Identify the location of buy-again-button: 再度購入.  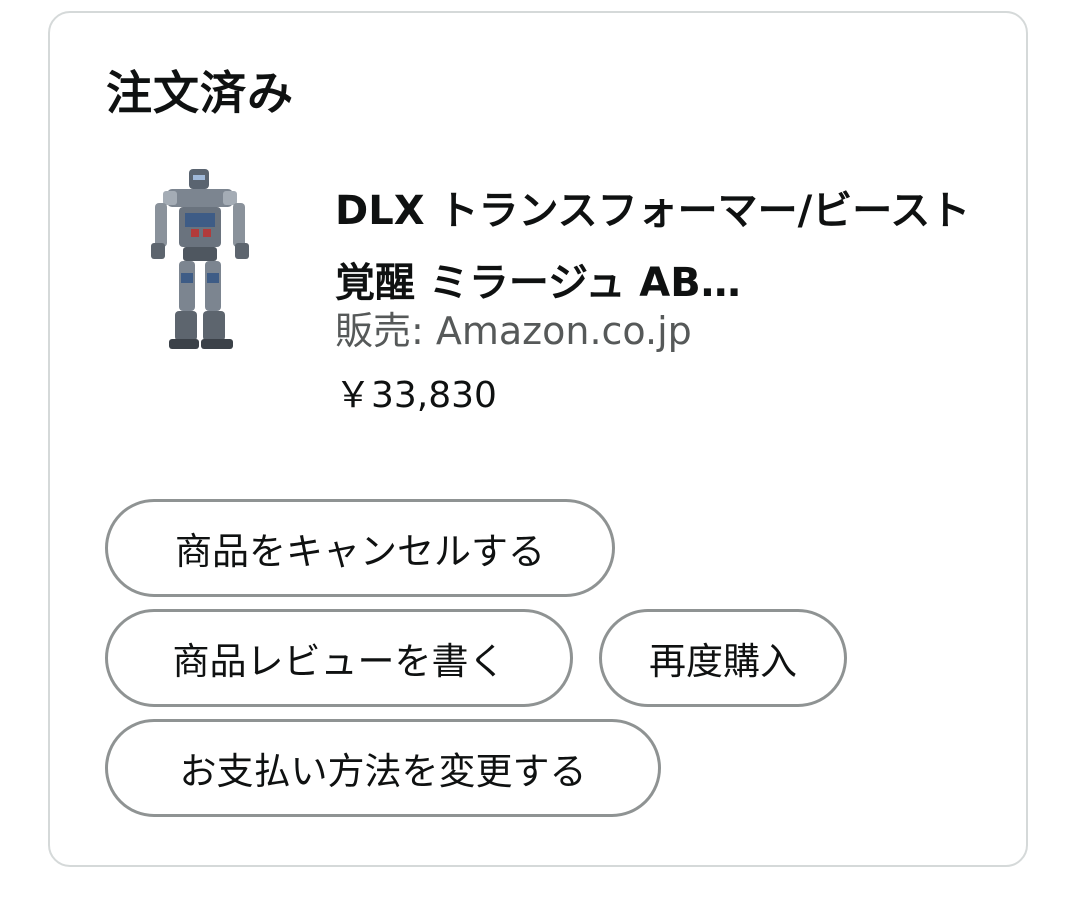
(723, 658).